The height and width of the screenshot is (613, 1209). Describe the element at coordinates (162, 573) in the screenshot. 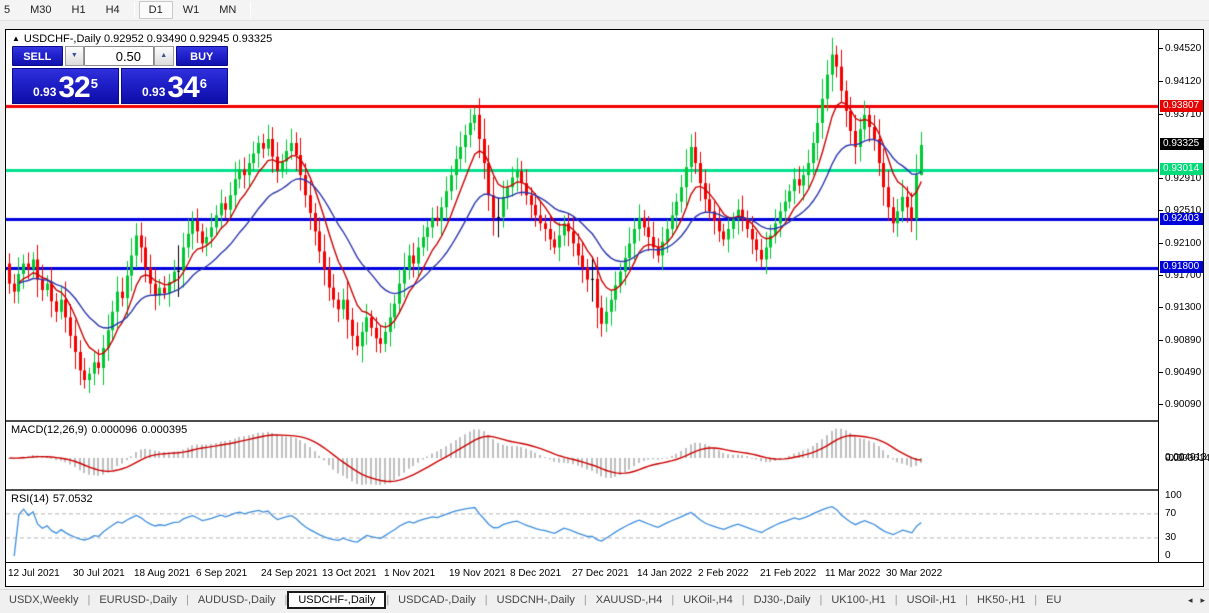

I see `date-axis-label: 18 Aug 2021` at that location.